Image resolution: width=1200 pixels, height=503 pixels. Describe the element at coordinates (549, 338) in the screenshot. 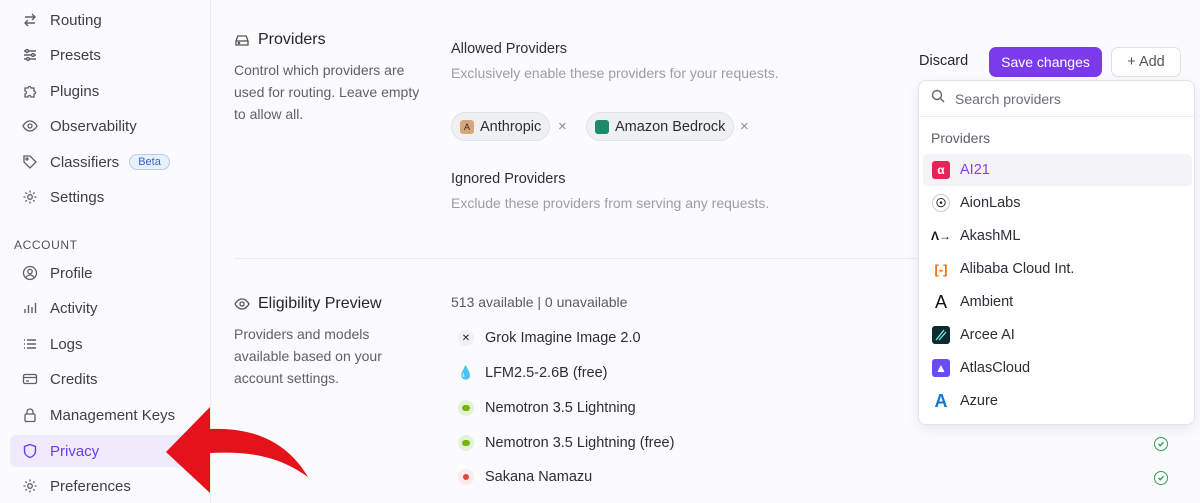

I see `model-row: ✕ Grok Imagine Image 2.0` at that location.